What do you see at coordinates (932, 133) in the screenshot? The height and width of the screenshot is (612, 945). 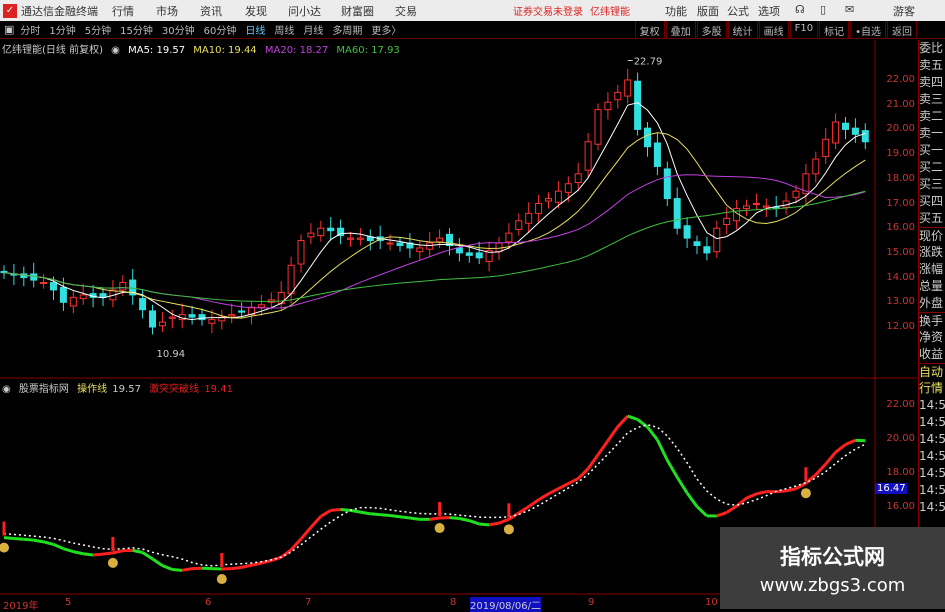 I see `sidebar-item: 卖一` at bounding box center [932, 133].